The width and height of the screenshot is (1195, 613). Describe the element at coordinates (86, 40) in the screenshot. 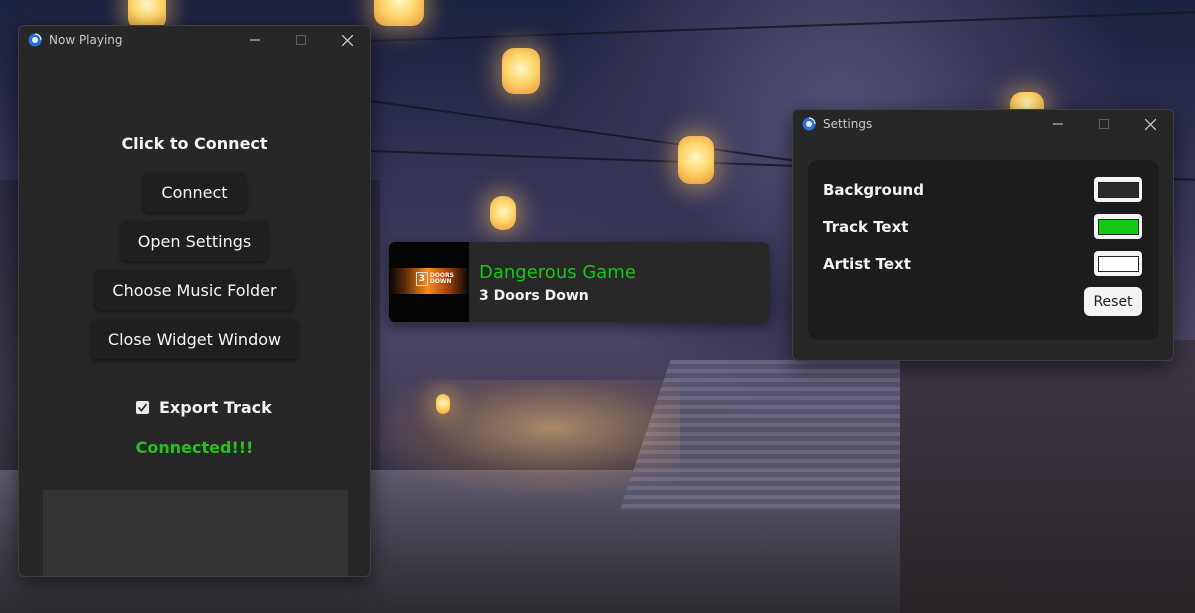

I see `window-title: Now Playing` at that location.